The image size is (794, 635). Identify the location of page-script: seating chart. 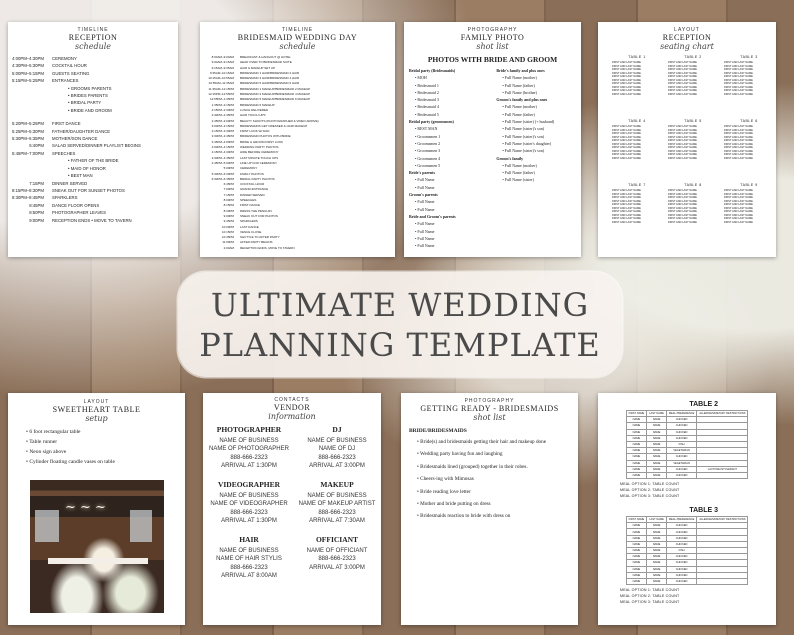
(687, 46).